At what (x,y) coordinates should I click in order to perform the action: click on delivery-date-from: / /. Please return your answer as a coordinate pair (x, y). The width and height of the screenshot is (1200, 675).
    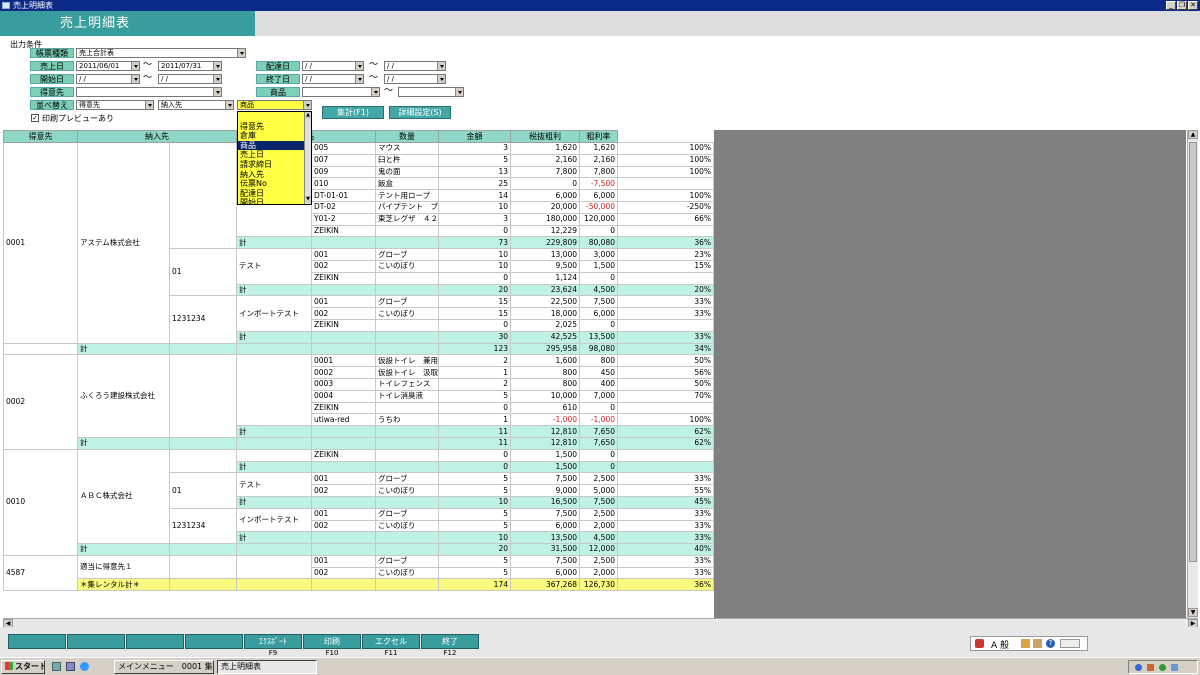
    Looking at the image, I should click on (333, 66).